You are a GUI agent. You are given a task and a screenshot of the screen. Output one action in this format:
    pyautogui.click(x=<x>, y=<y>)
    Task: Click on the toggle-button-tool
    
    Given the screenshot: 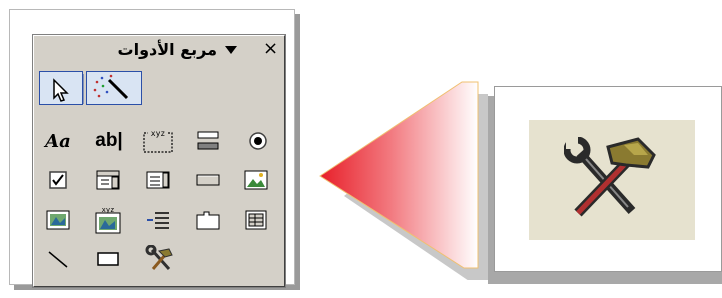 What is the action you would take?
    pyautogui.click(x=208, y=141)
    